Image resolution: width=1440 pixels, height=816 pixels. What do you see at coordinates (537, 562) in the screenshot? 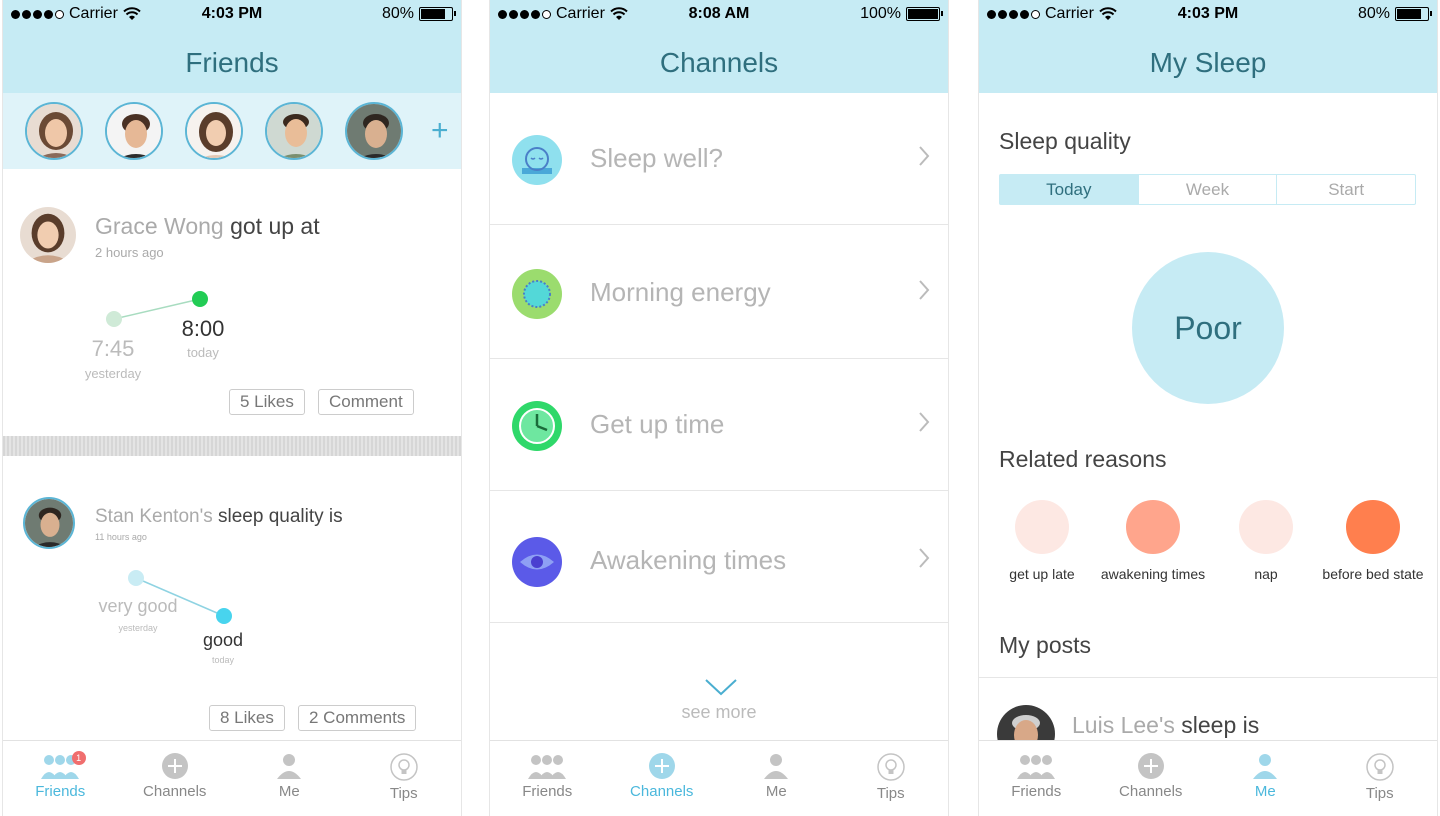
I see `eye-icon` at bounding box center [537, 562].